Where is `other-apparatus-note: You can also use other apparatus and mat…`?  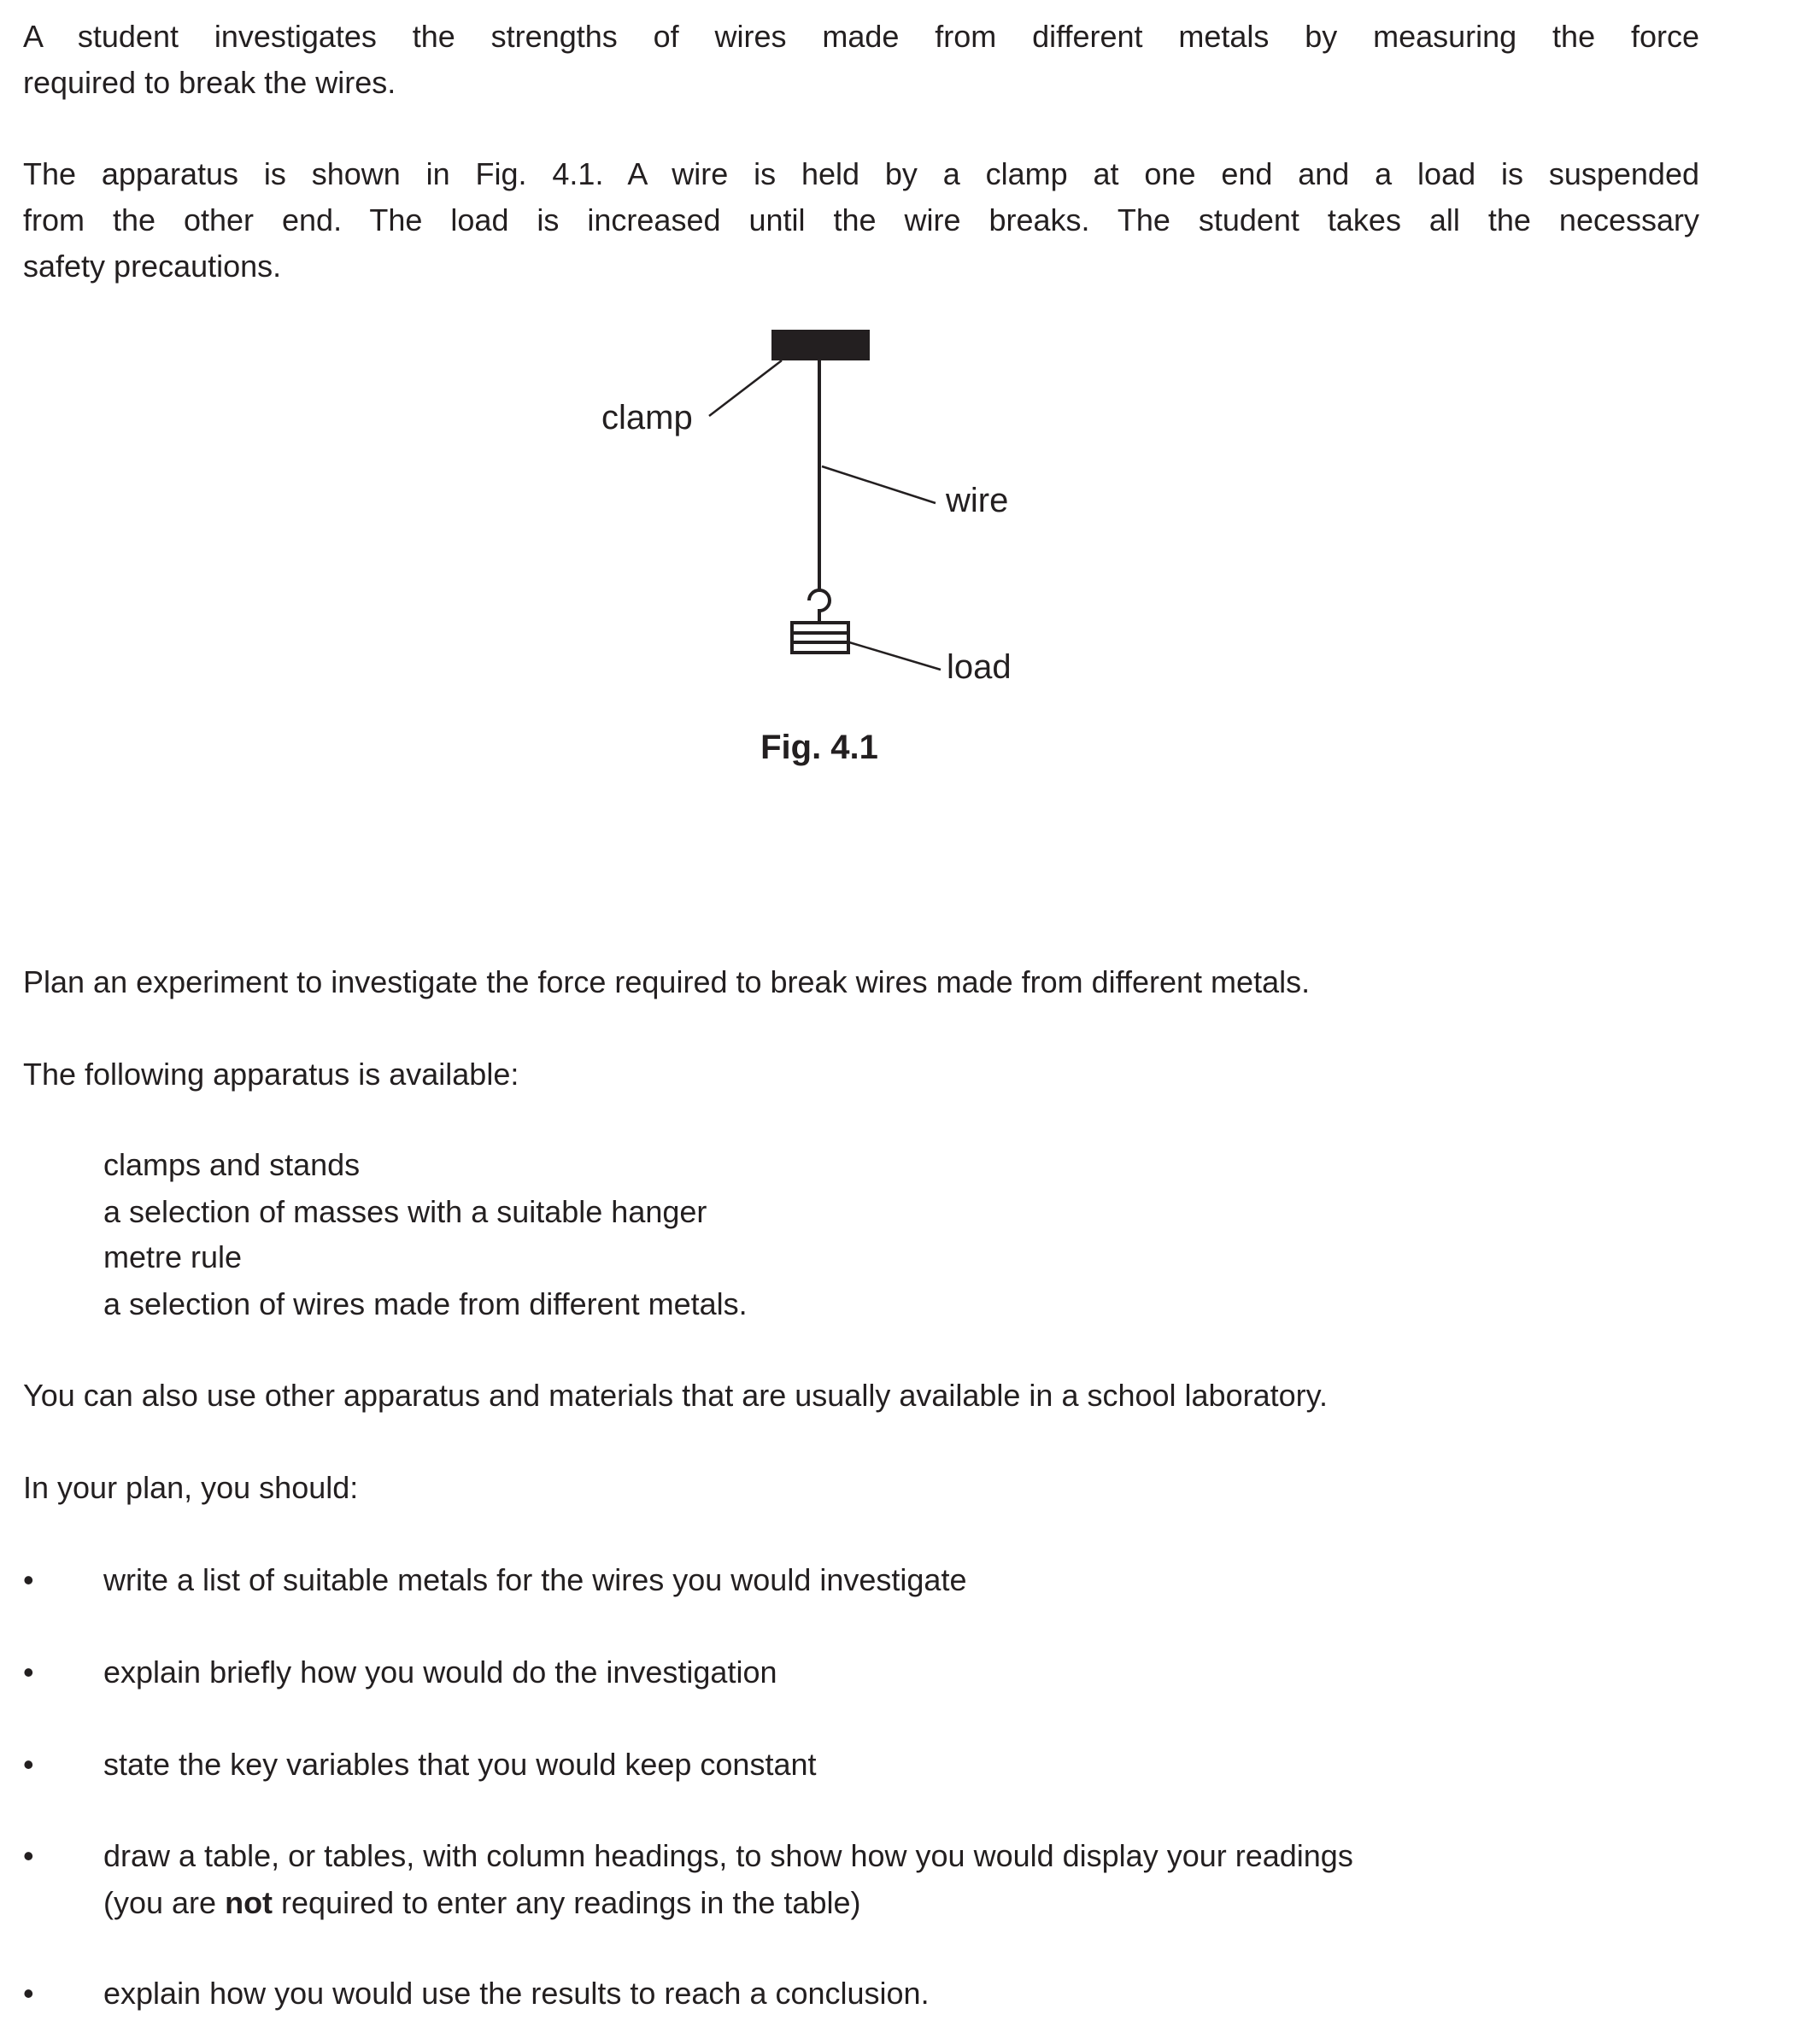 other-apparatus-note: You can also use other apparatus and mat… is located at coordinates (675, 1395).